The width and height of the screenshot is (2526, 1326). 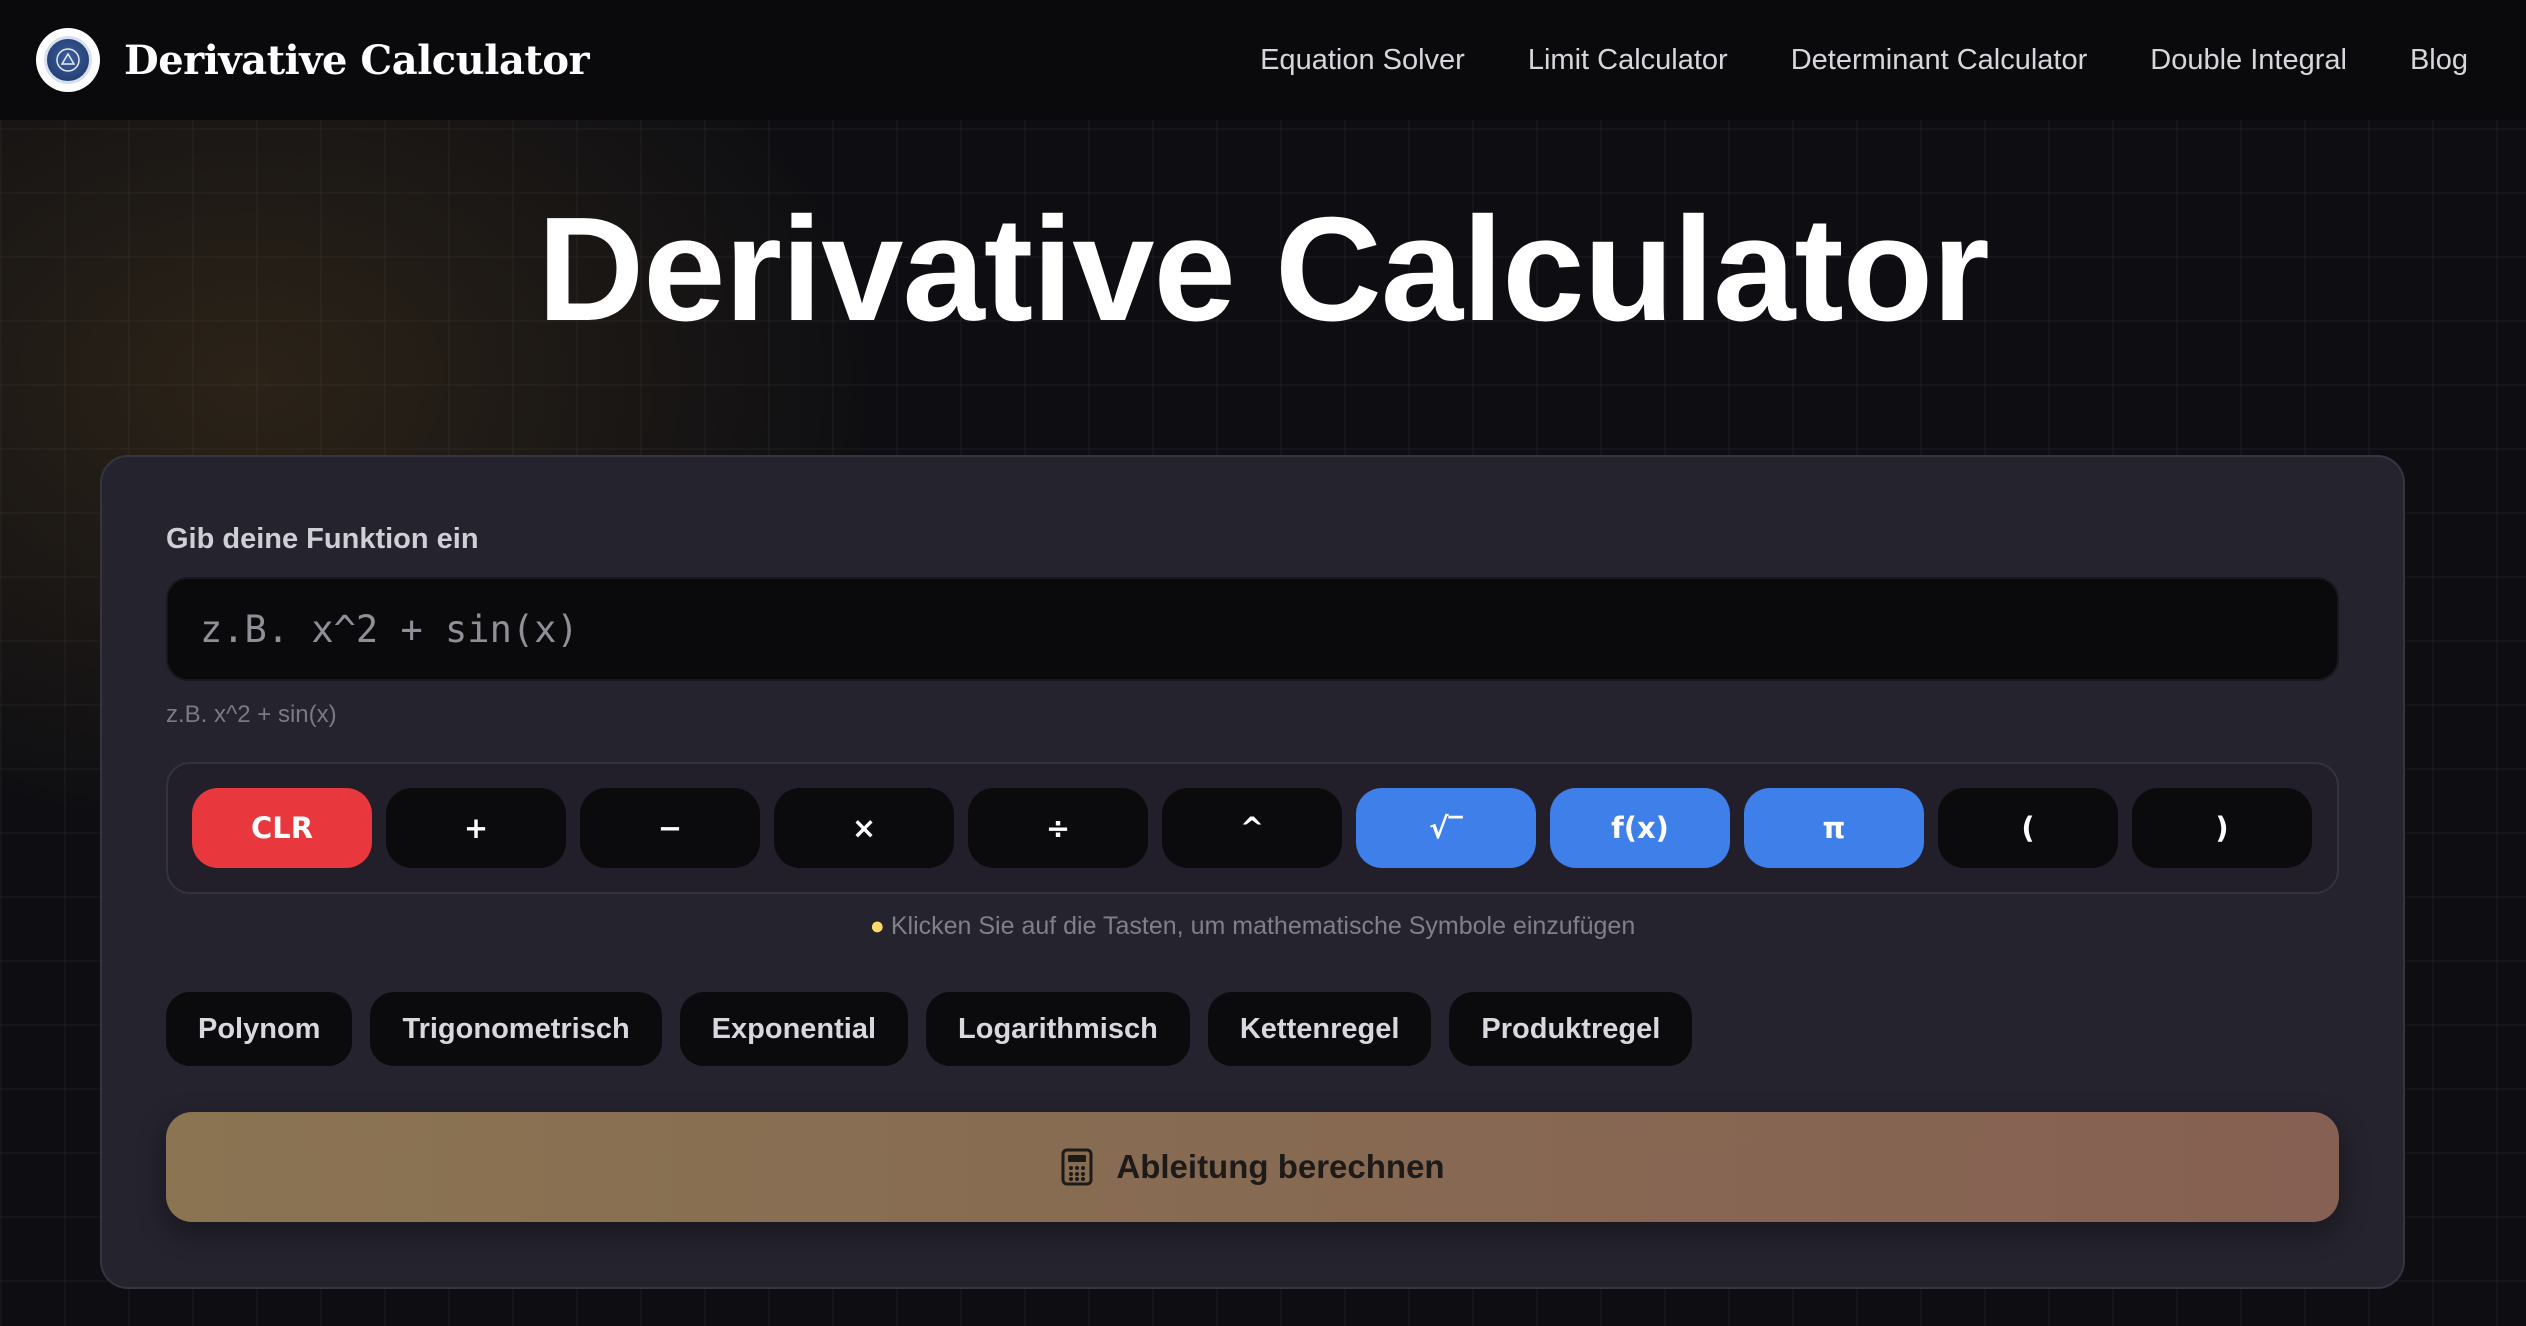 What do you see at coordinates (1077, 1167) in the screenshot?
I see `calculator-icon` at bounding box center [1077, 1167].